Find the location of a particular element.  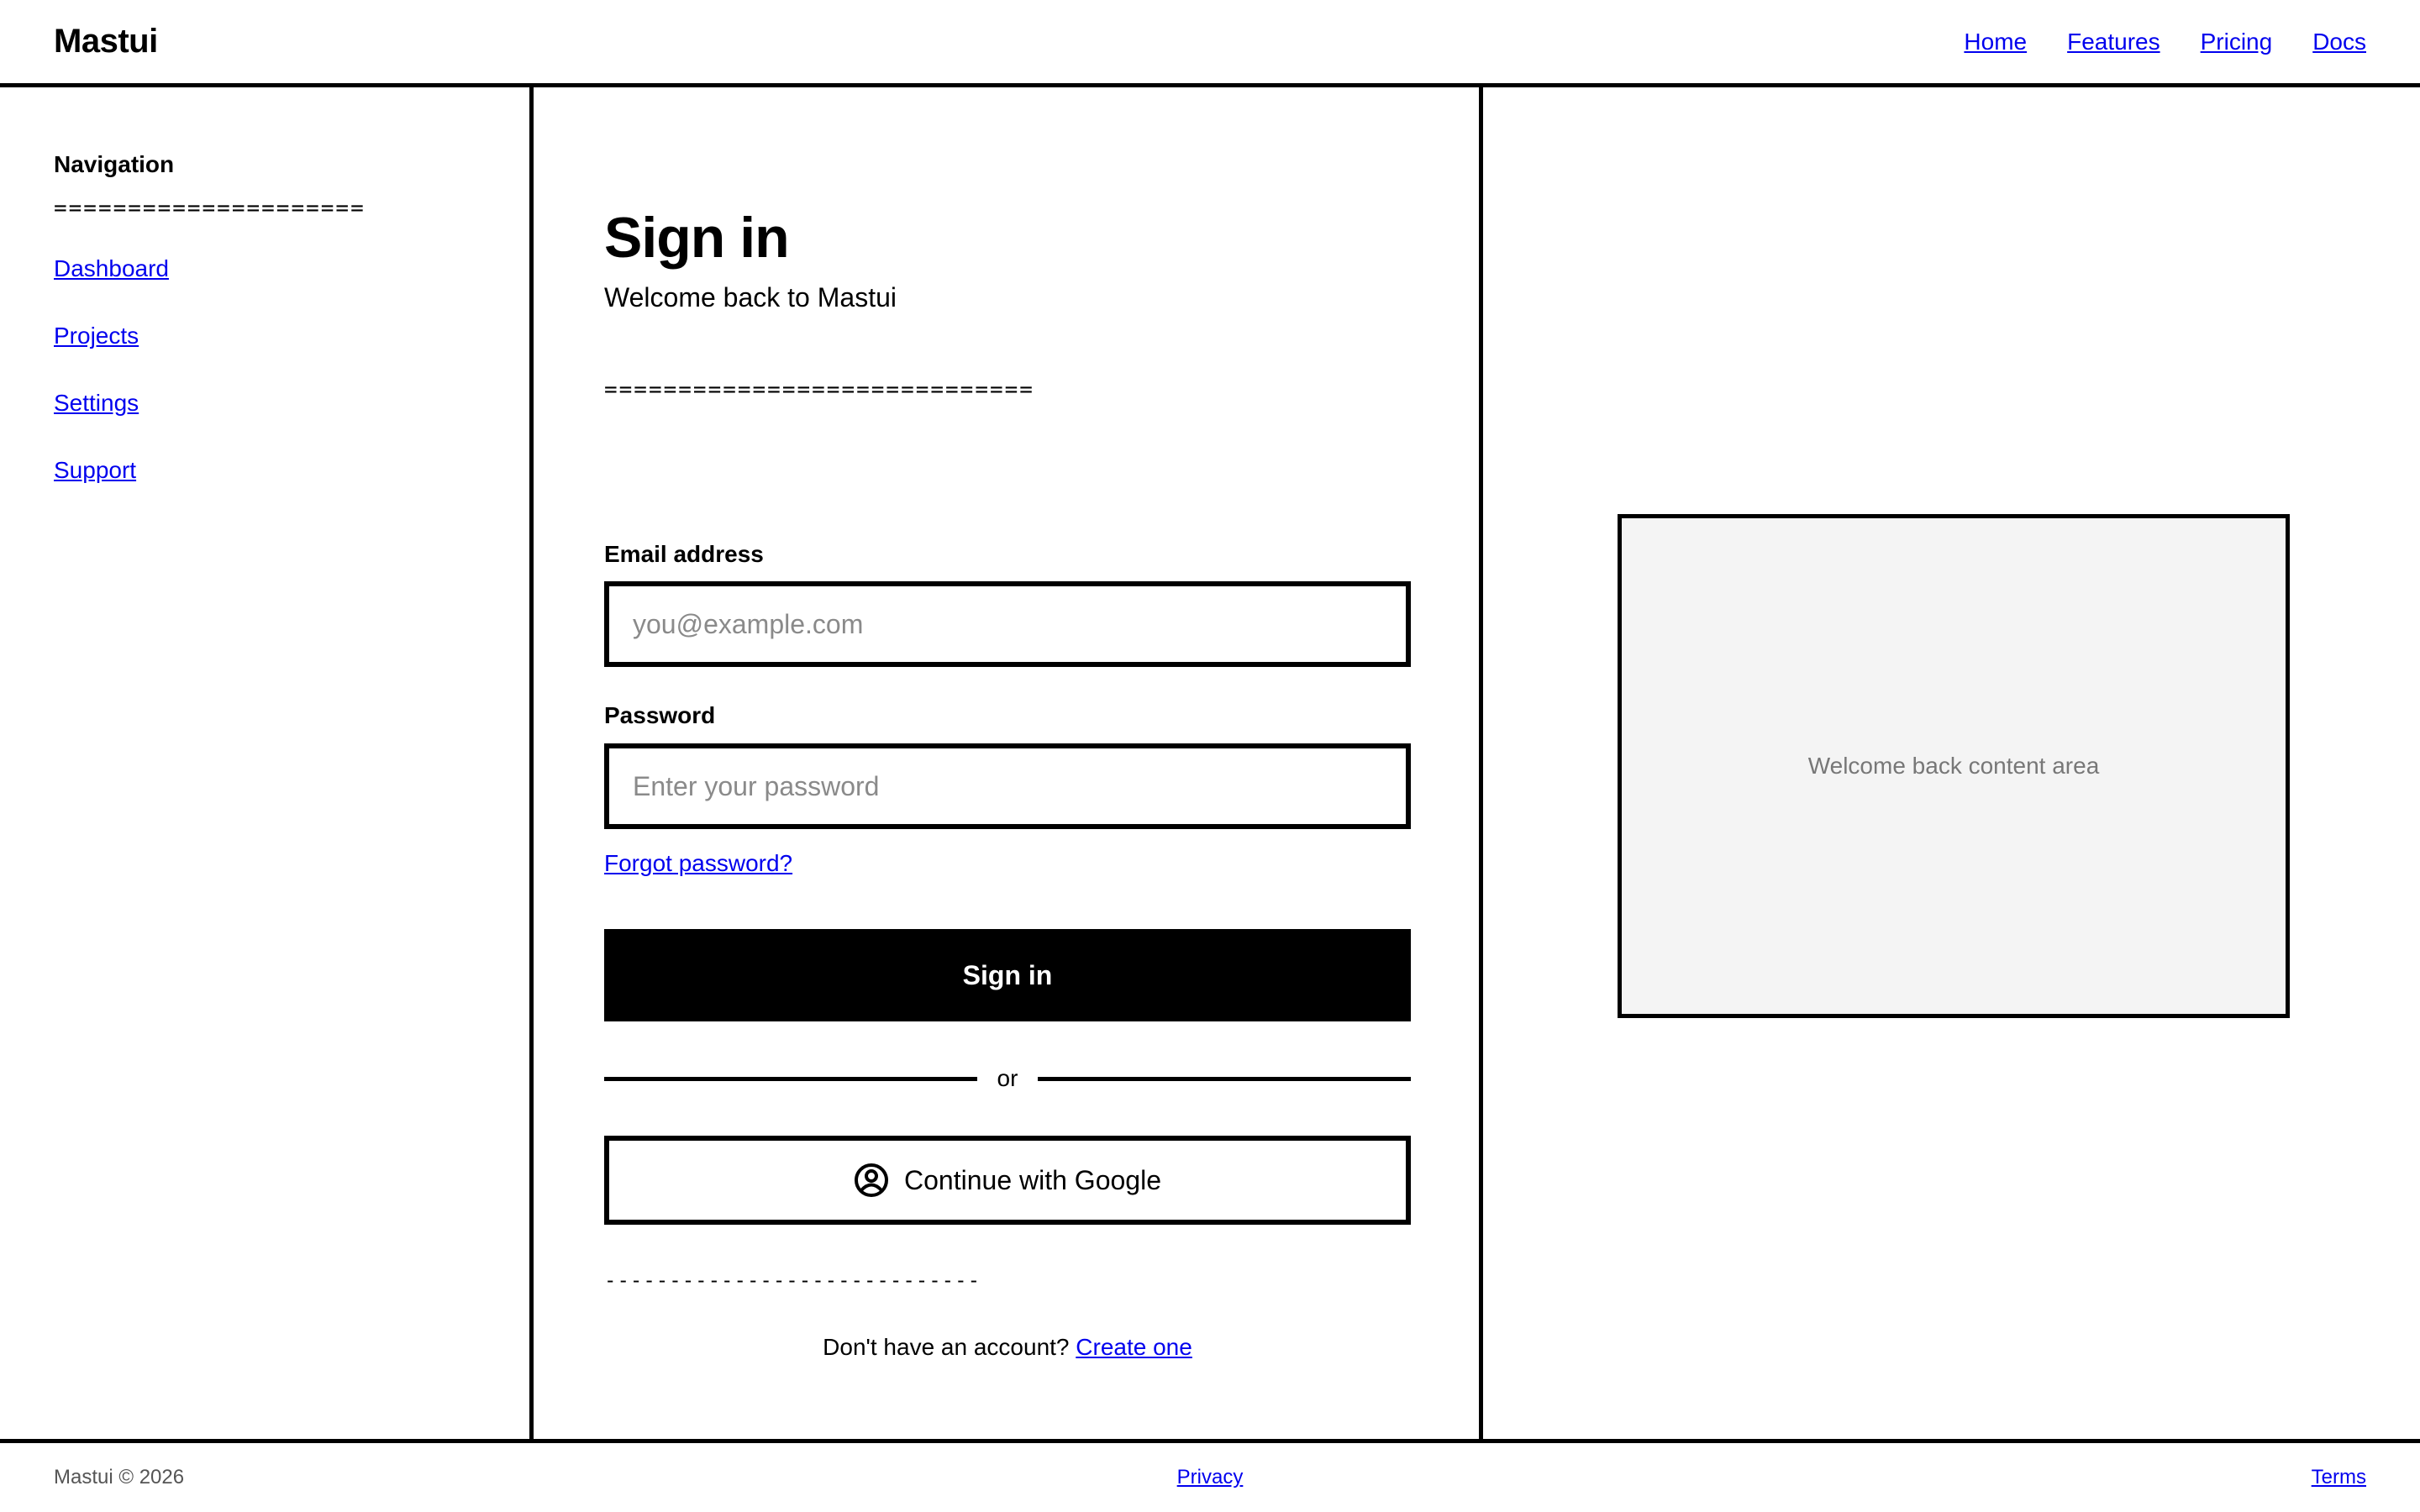

content-placeholder-text: Welcome back content area is located at coordinates (1953, 766).